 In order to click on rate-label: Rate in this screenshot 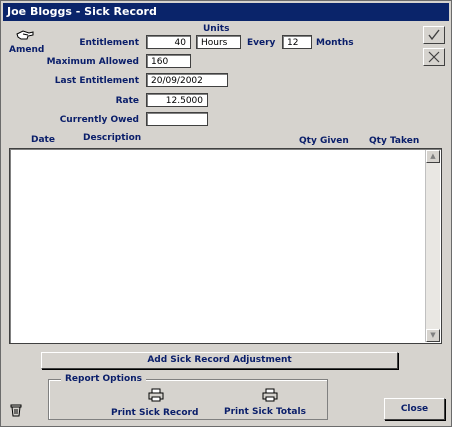, I will do `click(127, 101)`.